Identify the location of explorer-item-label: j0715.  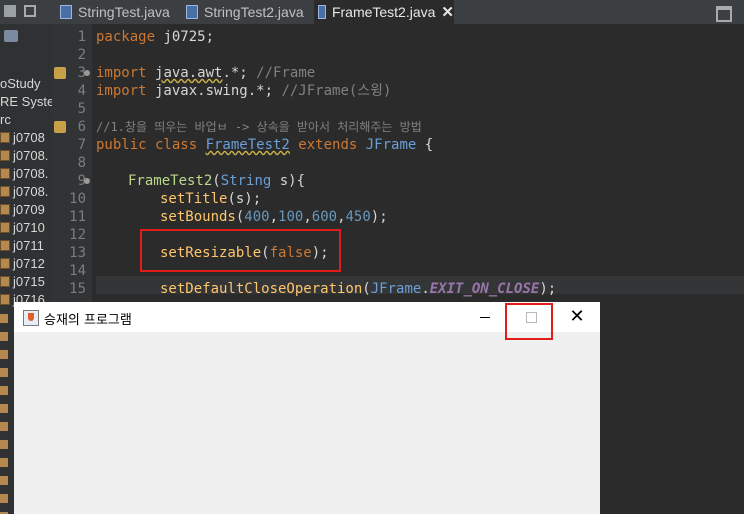
(29, 281).